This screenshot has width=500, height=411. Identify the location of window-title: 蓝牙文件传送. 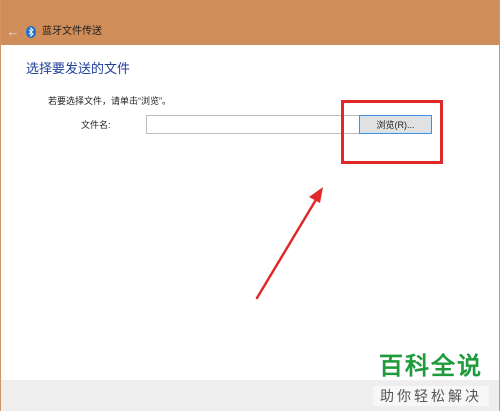
(72, 31).